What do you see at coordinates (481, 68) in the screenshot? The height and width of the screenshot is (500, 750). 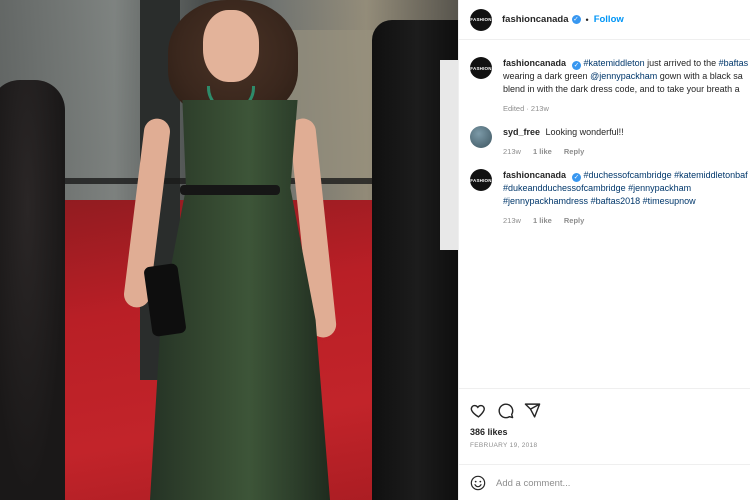 I see `caption-avatar: FASHION` at bounding box center [481, 68].